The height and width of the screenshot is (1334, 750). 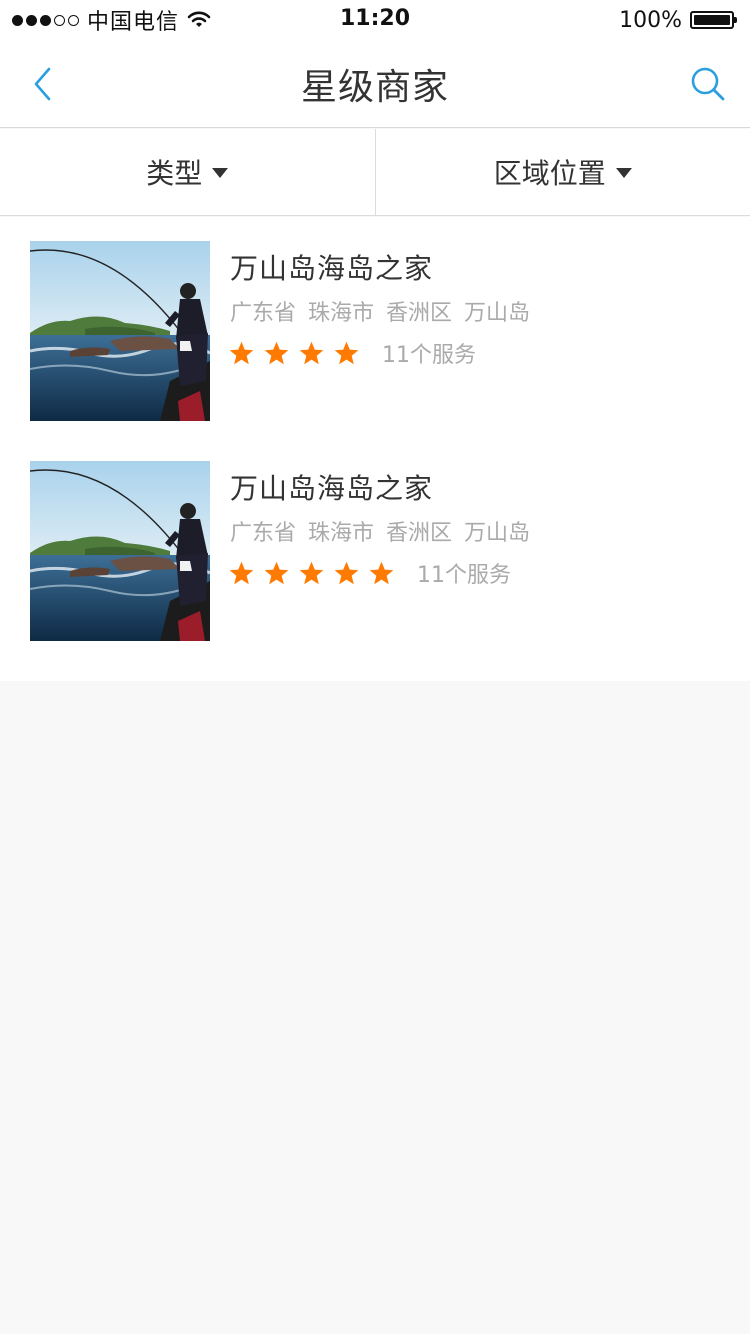 I want to click on status-right: 100%, so click(x=678, y=20).